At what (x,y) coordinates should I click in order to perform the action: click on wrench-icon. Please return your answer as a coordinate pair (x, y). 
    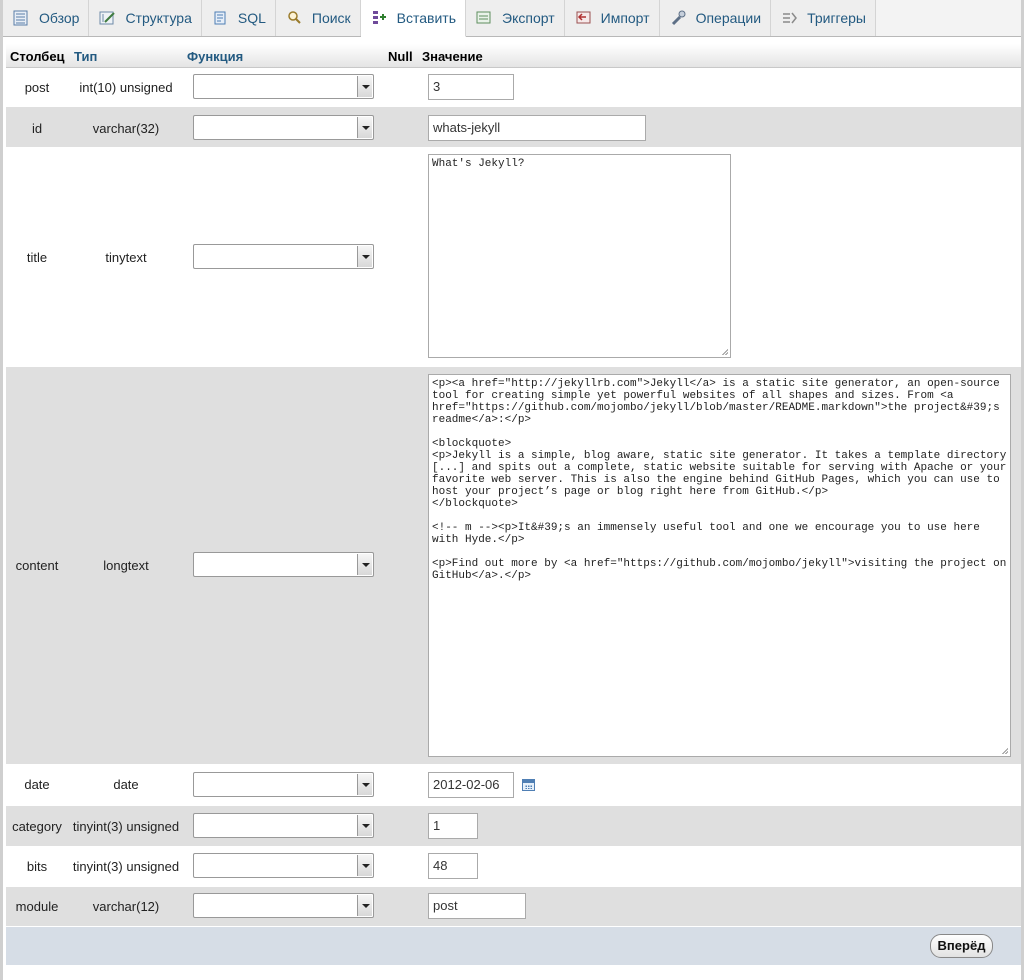
    Looking at the image, I should click on (679, 18).